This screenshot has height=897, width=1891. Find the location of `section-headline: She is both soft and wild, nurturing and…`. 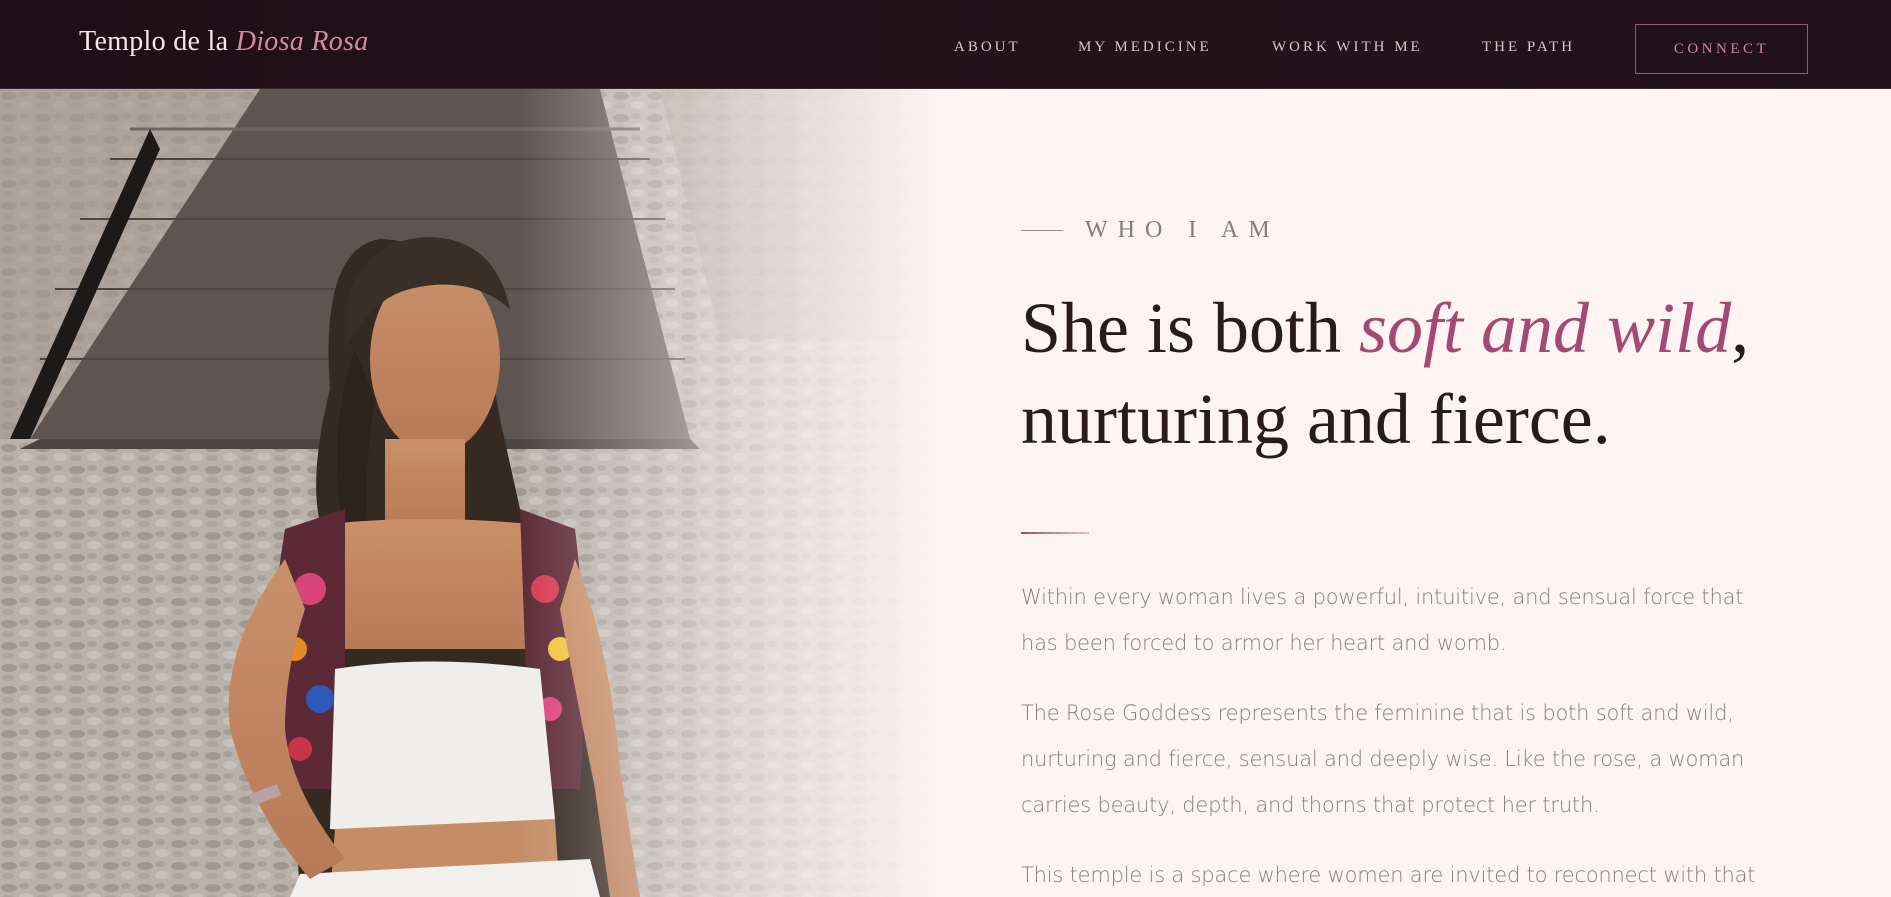

section-headline: She is both soft and wild, nurturing and… is located at coordinates (1411, 374).